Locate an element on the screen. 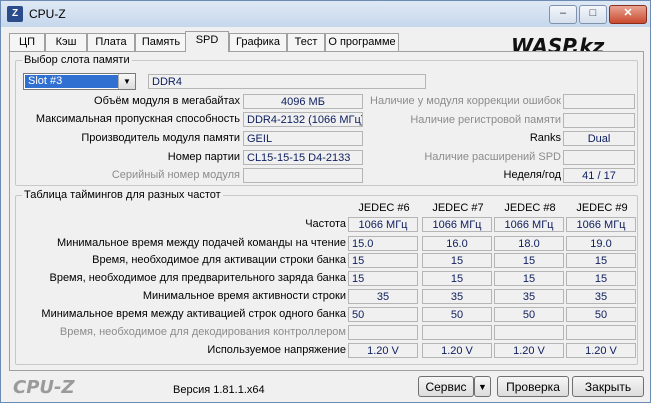 The width and height of the screenshot is (651, 403). module-size-label: Объём модуля в мегабайтах is located at coordinates (167, 101).